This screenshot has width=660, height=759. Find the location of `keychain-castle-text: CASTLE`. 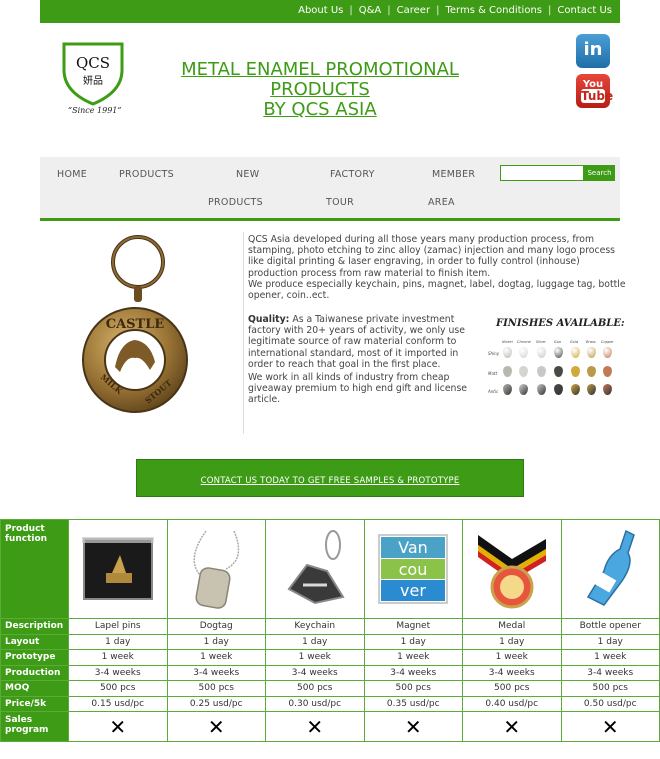

keychain-castle-text: CASTLE is located at coordinates (135, 324).